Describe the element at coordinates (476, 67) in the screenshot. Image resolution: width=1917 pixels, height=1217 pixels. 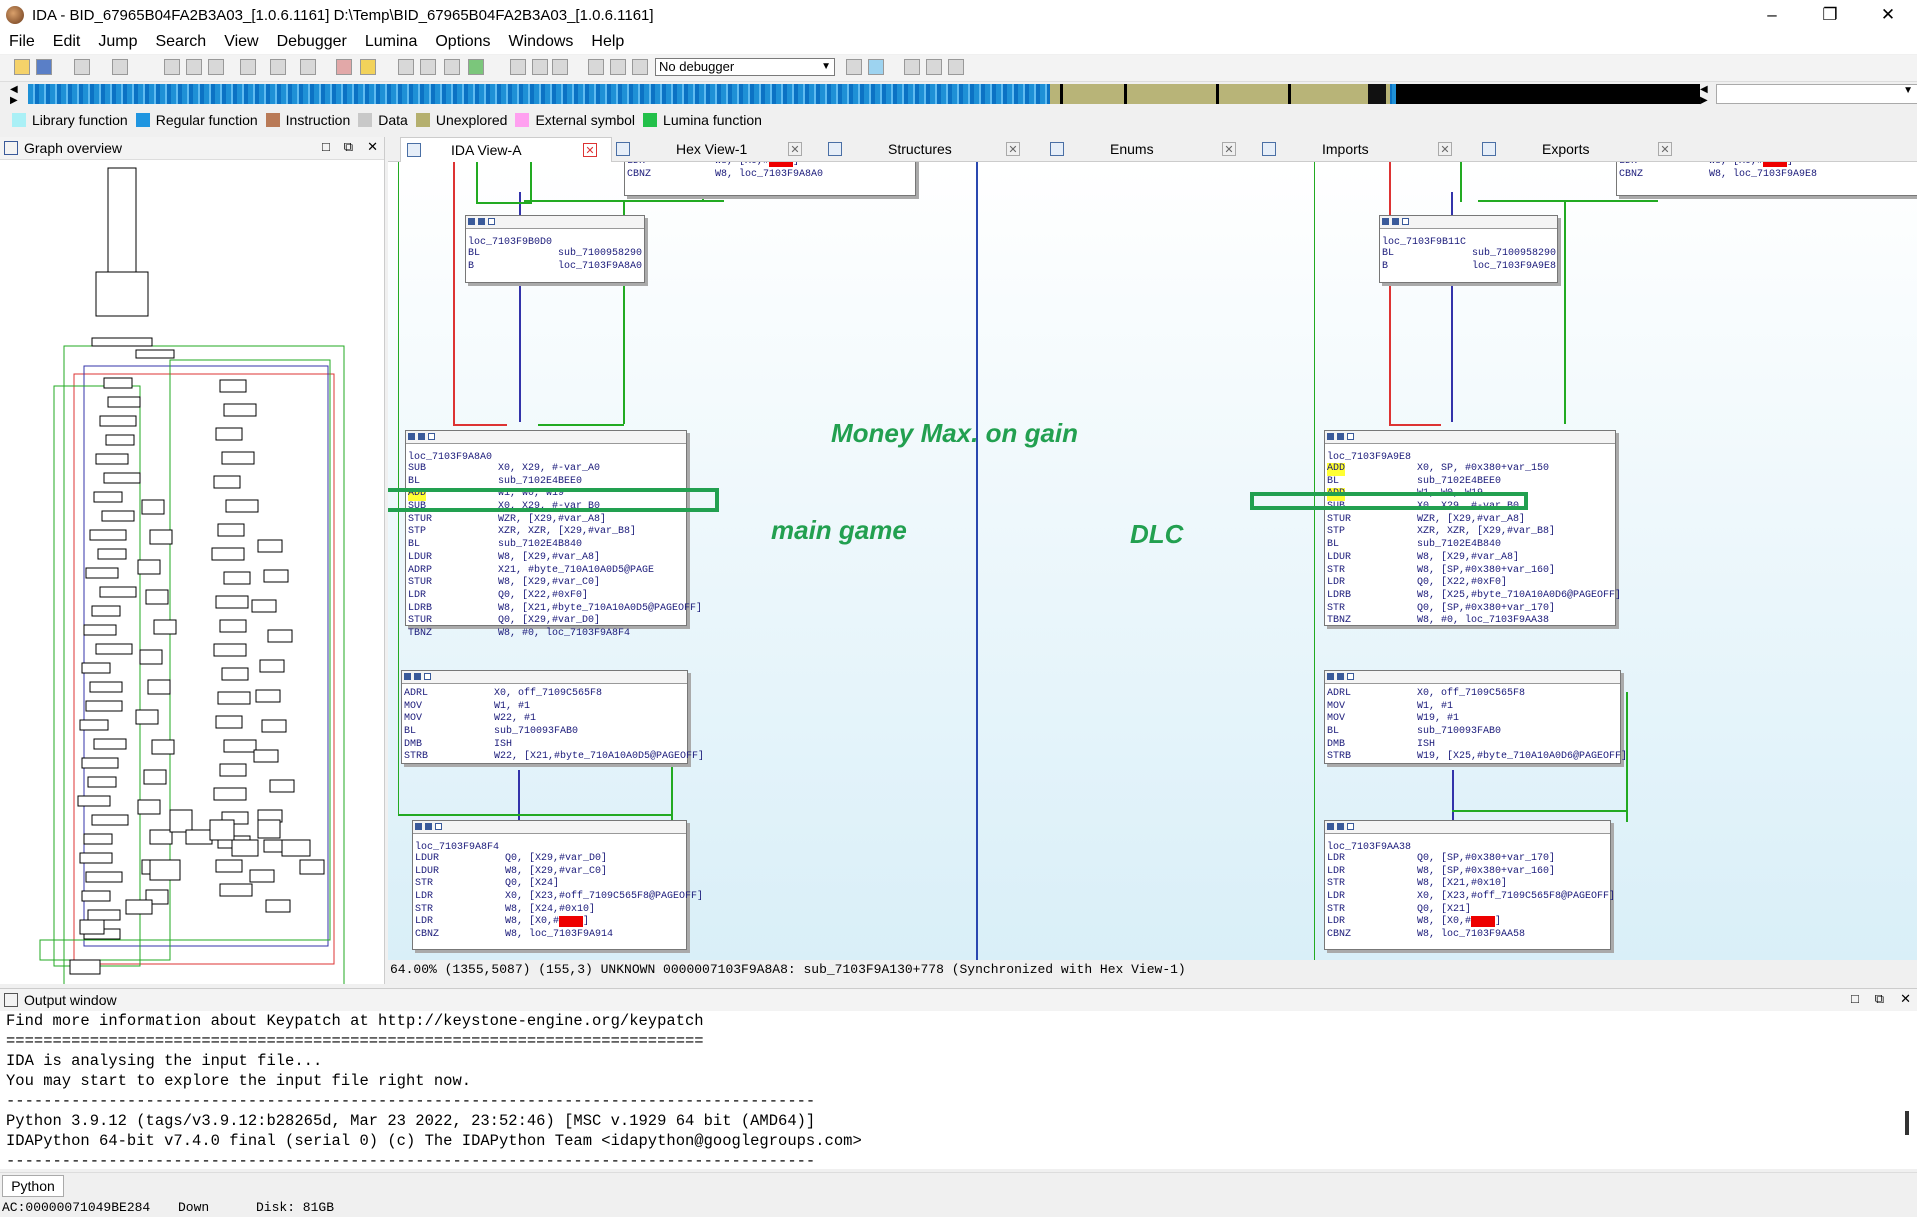
I see `add-icon` at that location.